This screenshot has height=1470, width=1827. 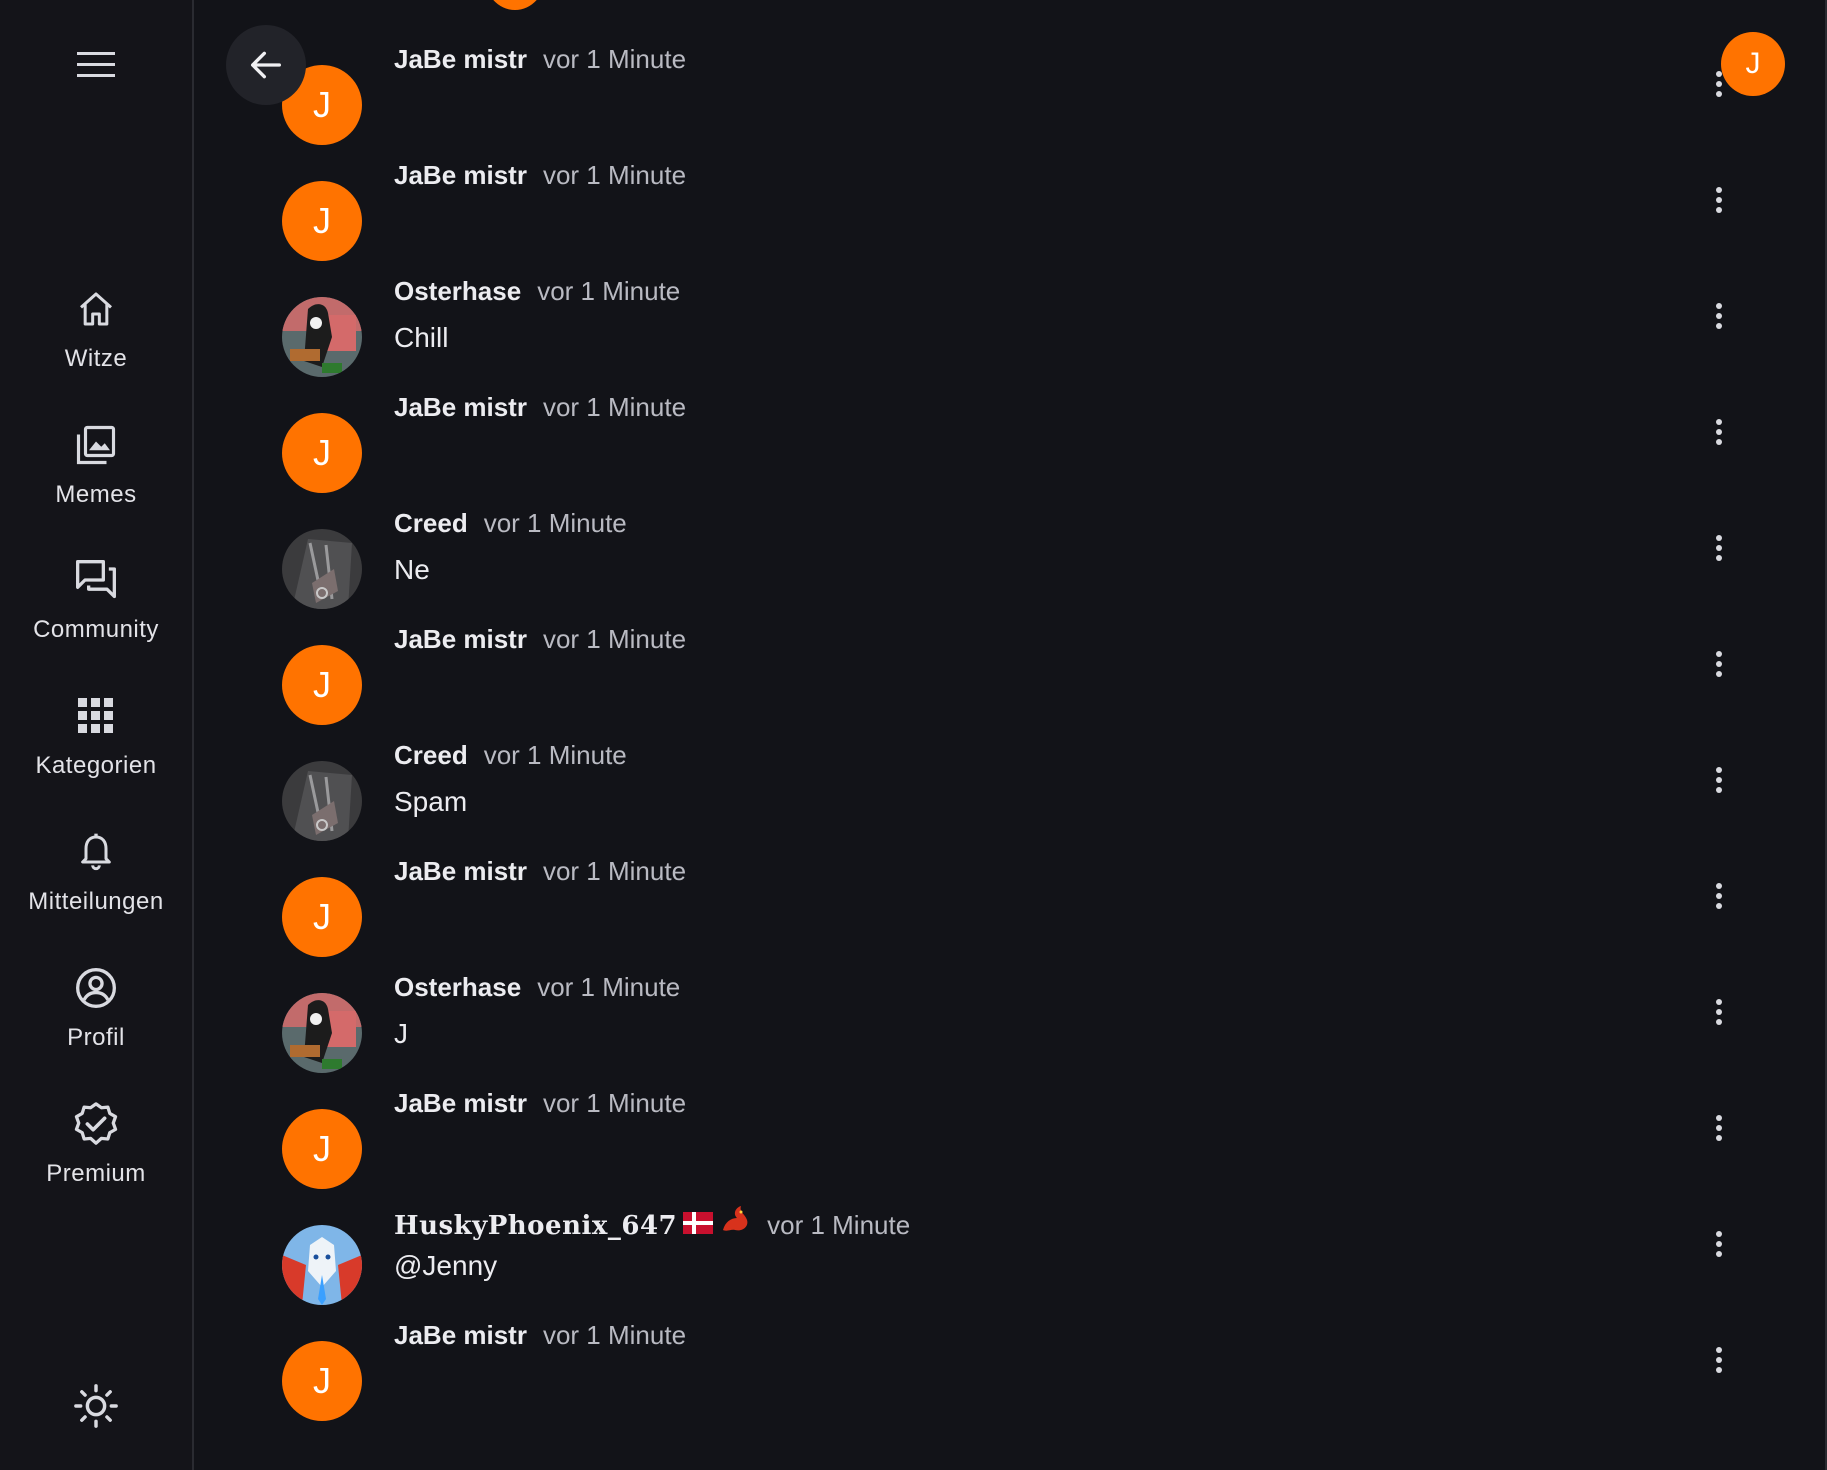 I want to click on back-button, so click(x=266, y=65).